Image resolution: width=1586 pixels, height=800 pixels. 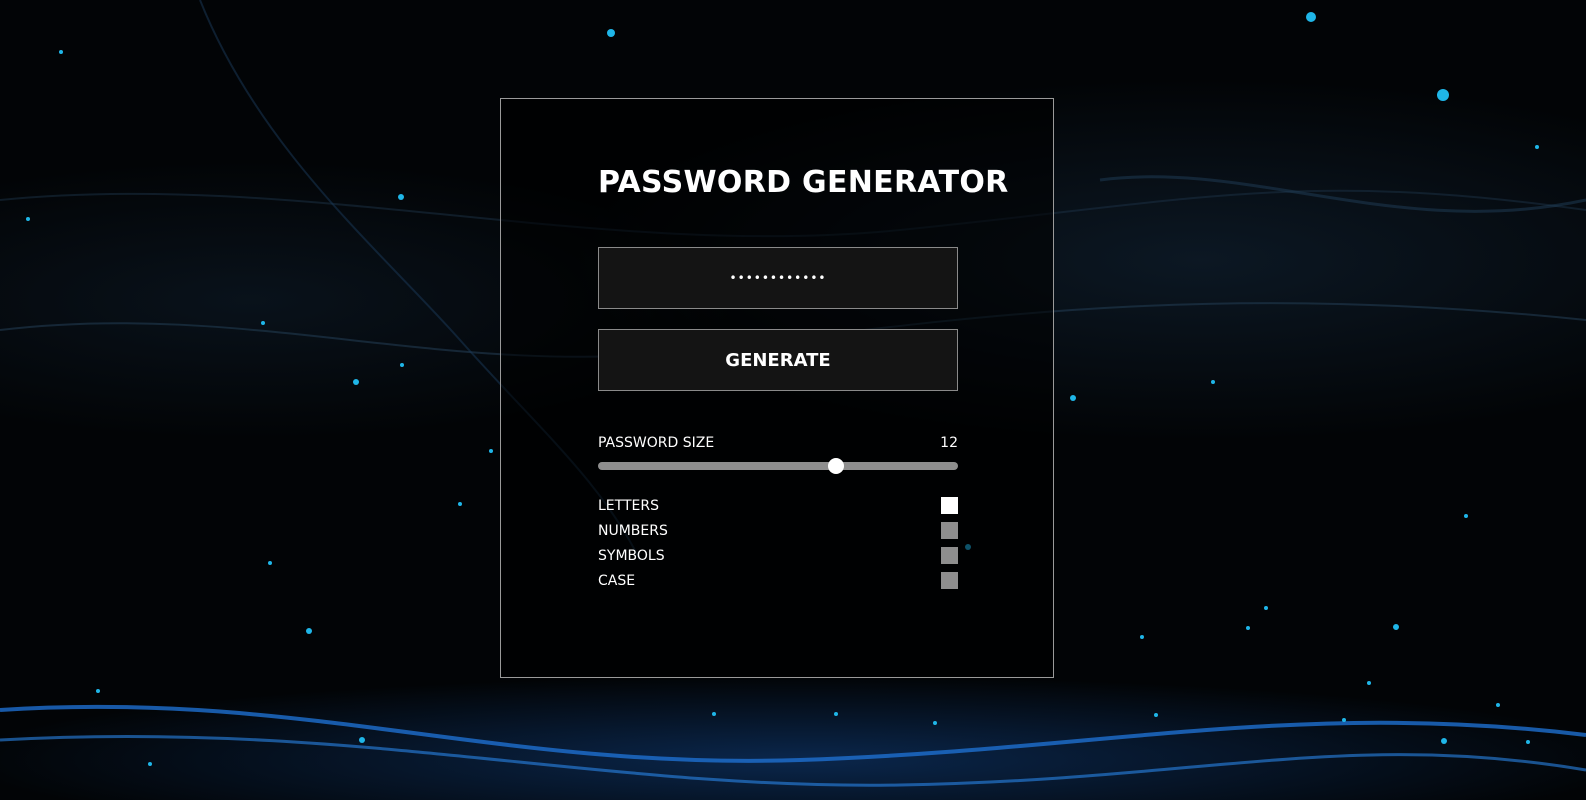 I want to click on password-size-row: PASSWORD SIZE 12, so click(x=778, y=445).